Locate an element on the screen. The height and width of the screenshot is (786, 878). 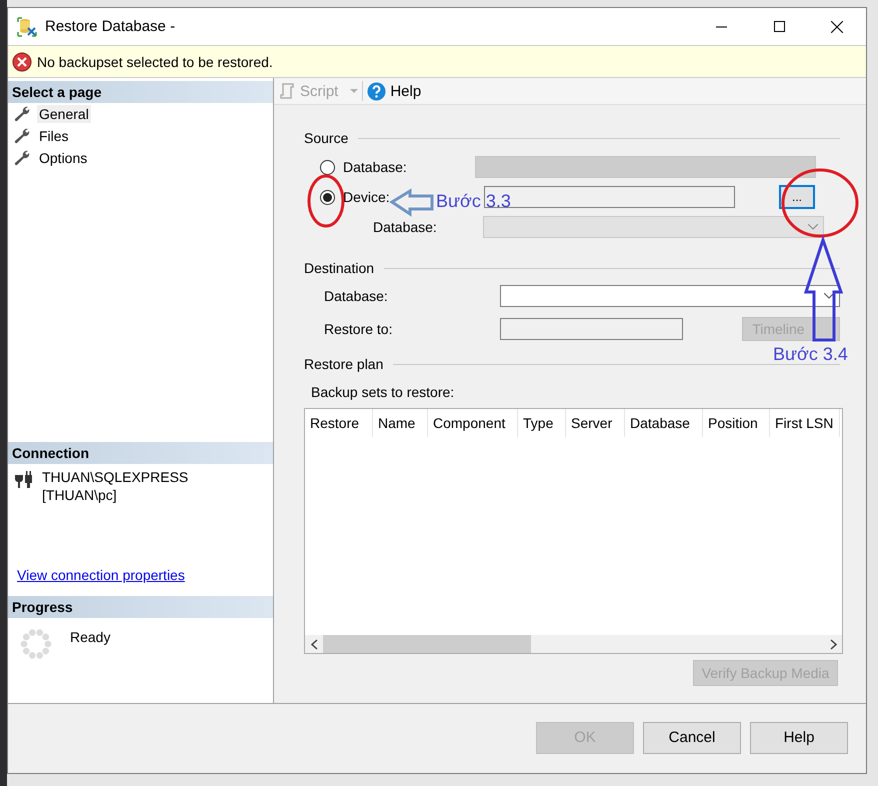
column-header: Type is located at coordinates (542, 423).